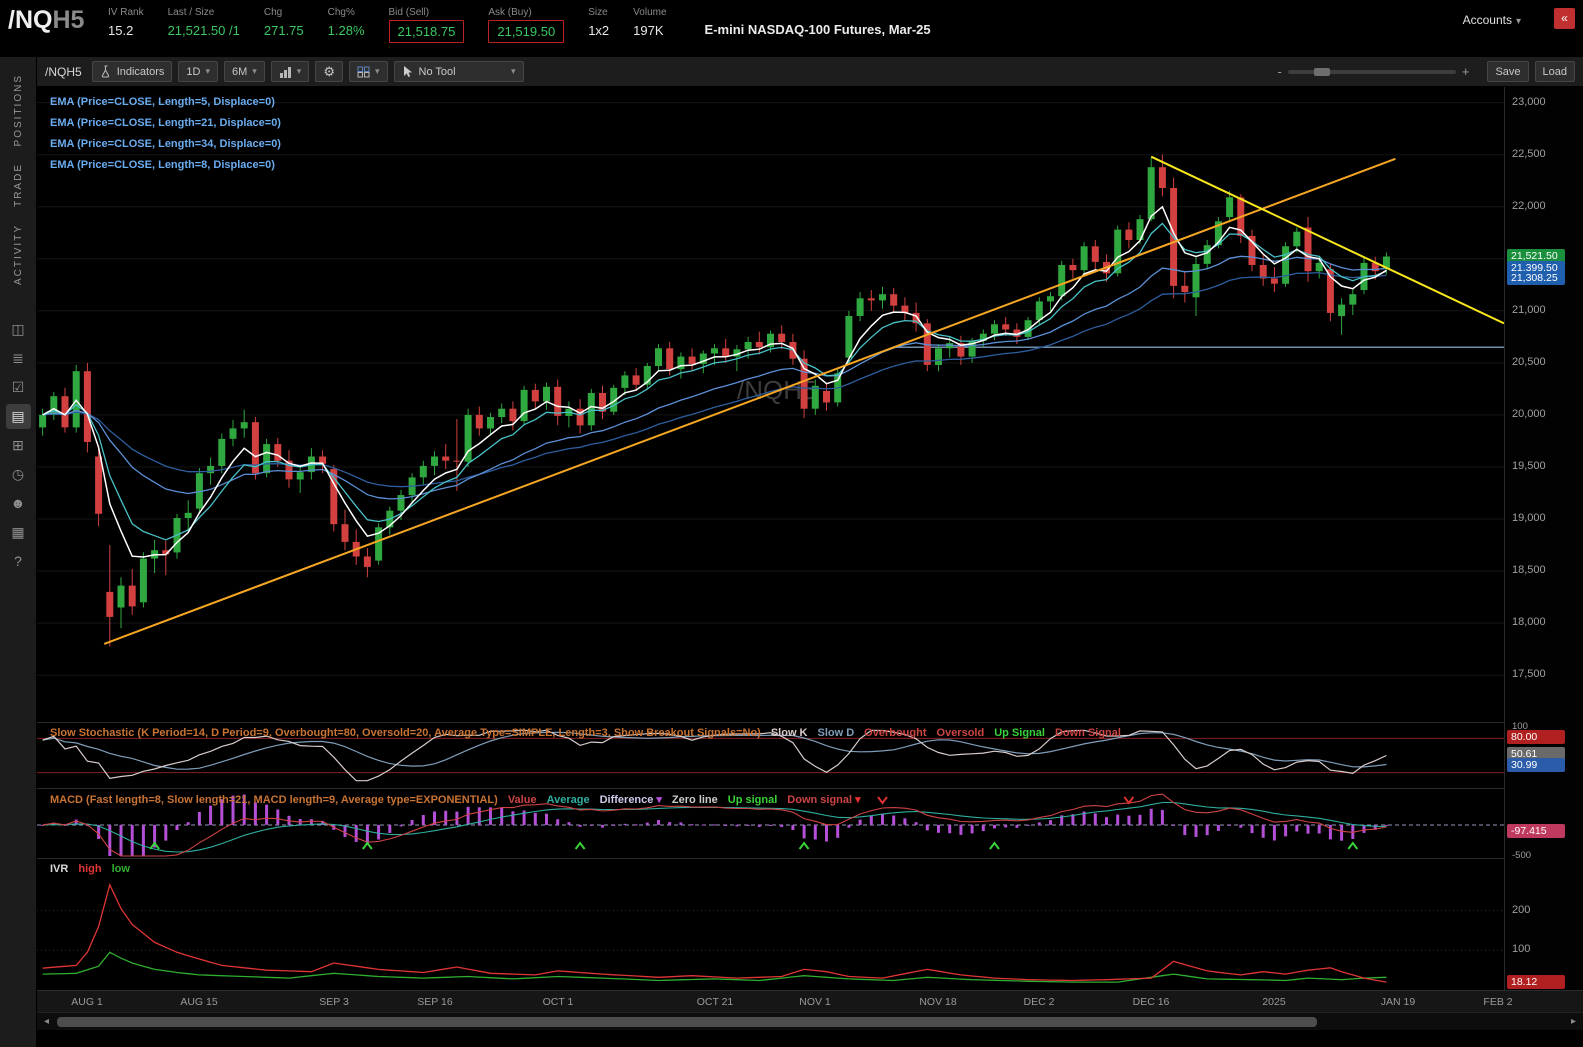 The height and width of the screenshot is (1047, 1583). What do you see at coordinates (1466, 71) in the screenshot?
I see `zoom-in-button: +` at bounding box center [1466, 71].